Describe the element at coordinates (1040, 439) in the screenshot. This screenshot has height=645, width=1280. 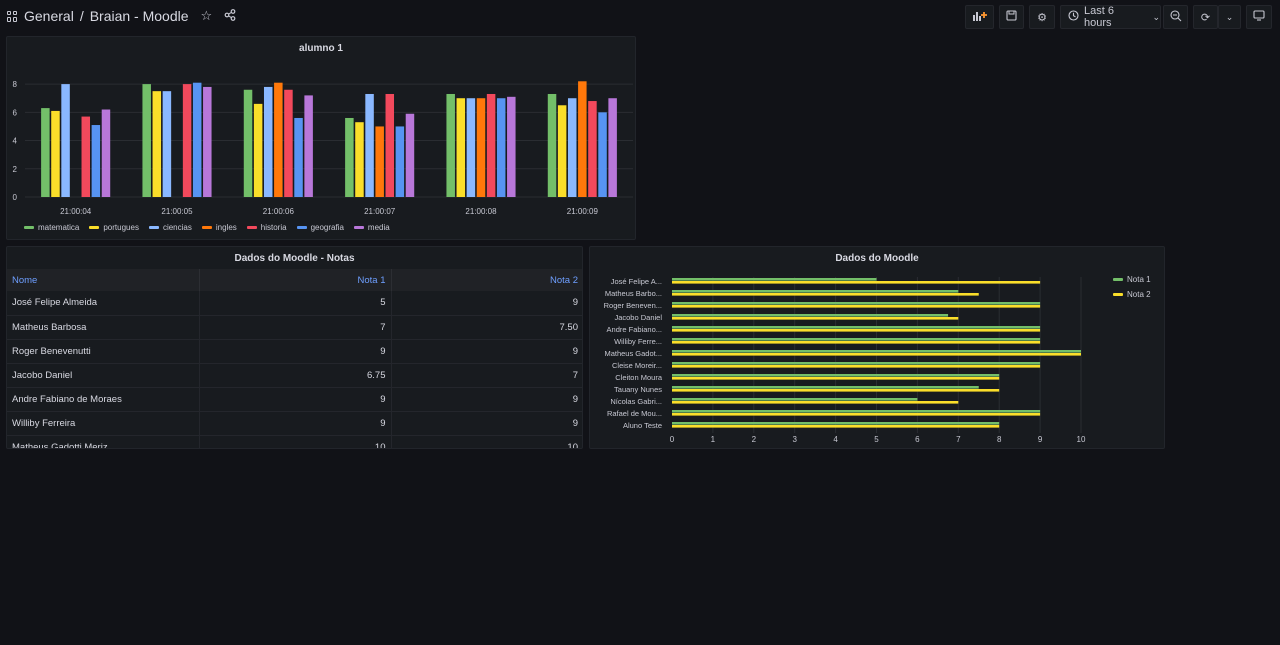
I see `x-tick-label: 9` at that location.